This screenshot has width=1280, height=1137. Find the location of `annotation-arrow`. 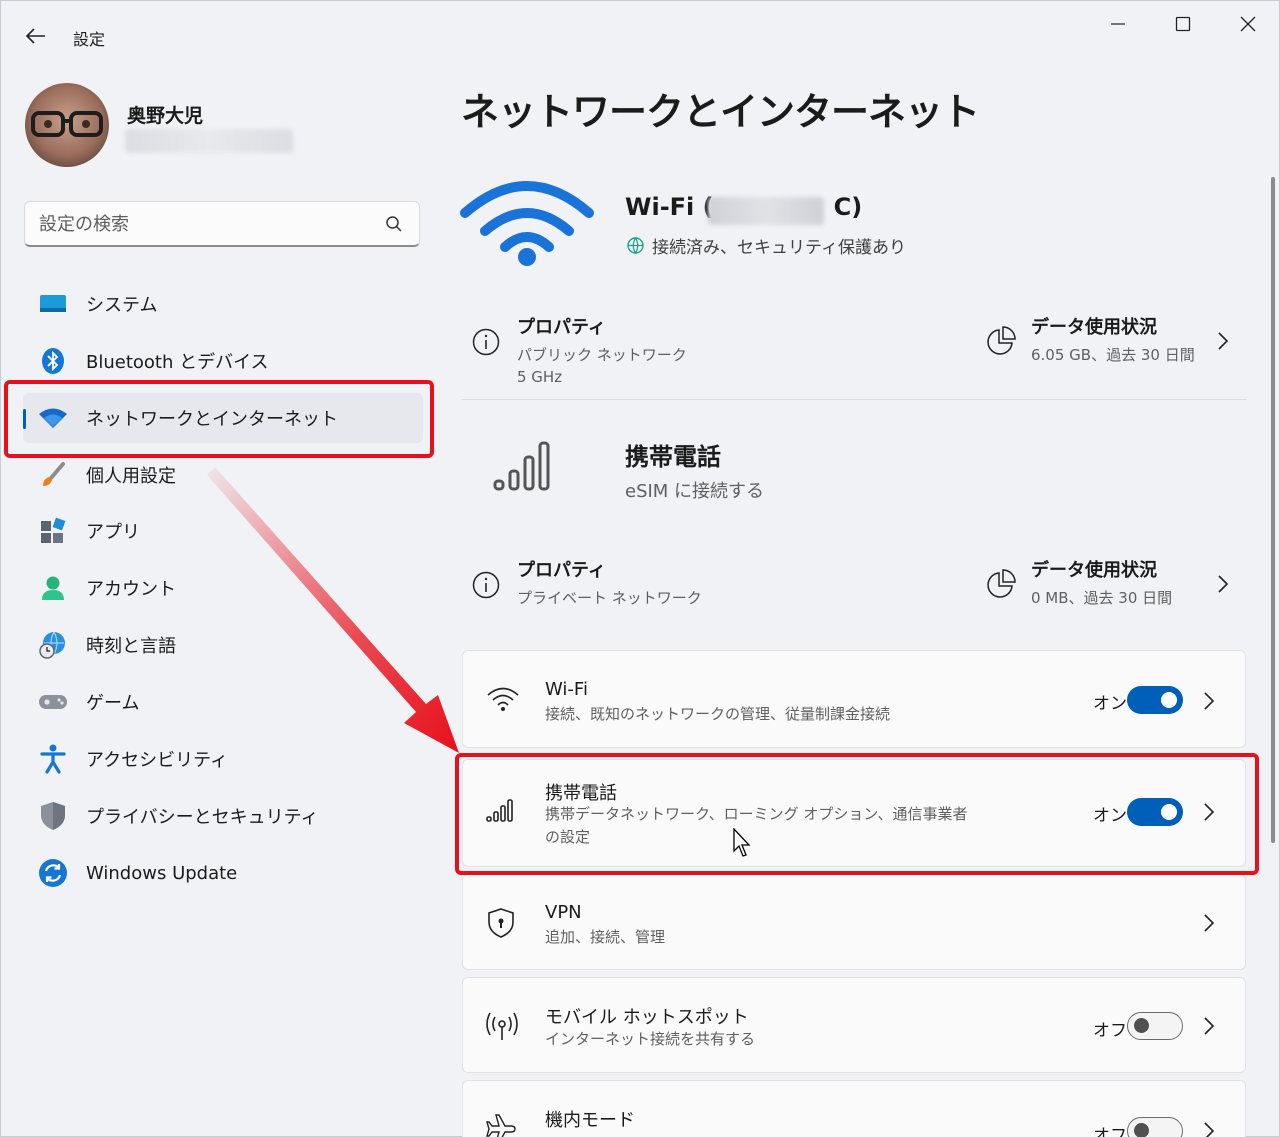

annotation-arrow is located at coordinates (333, 610).